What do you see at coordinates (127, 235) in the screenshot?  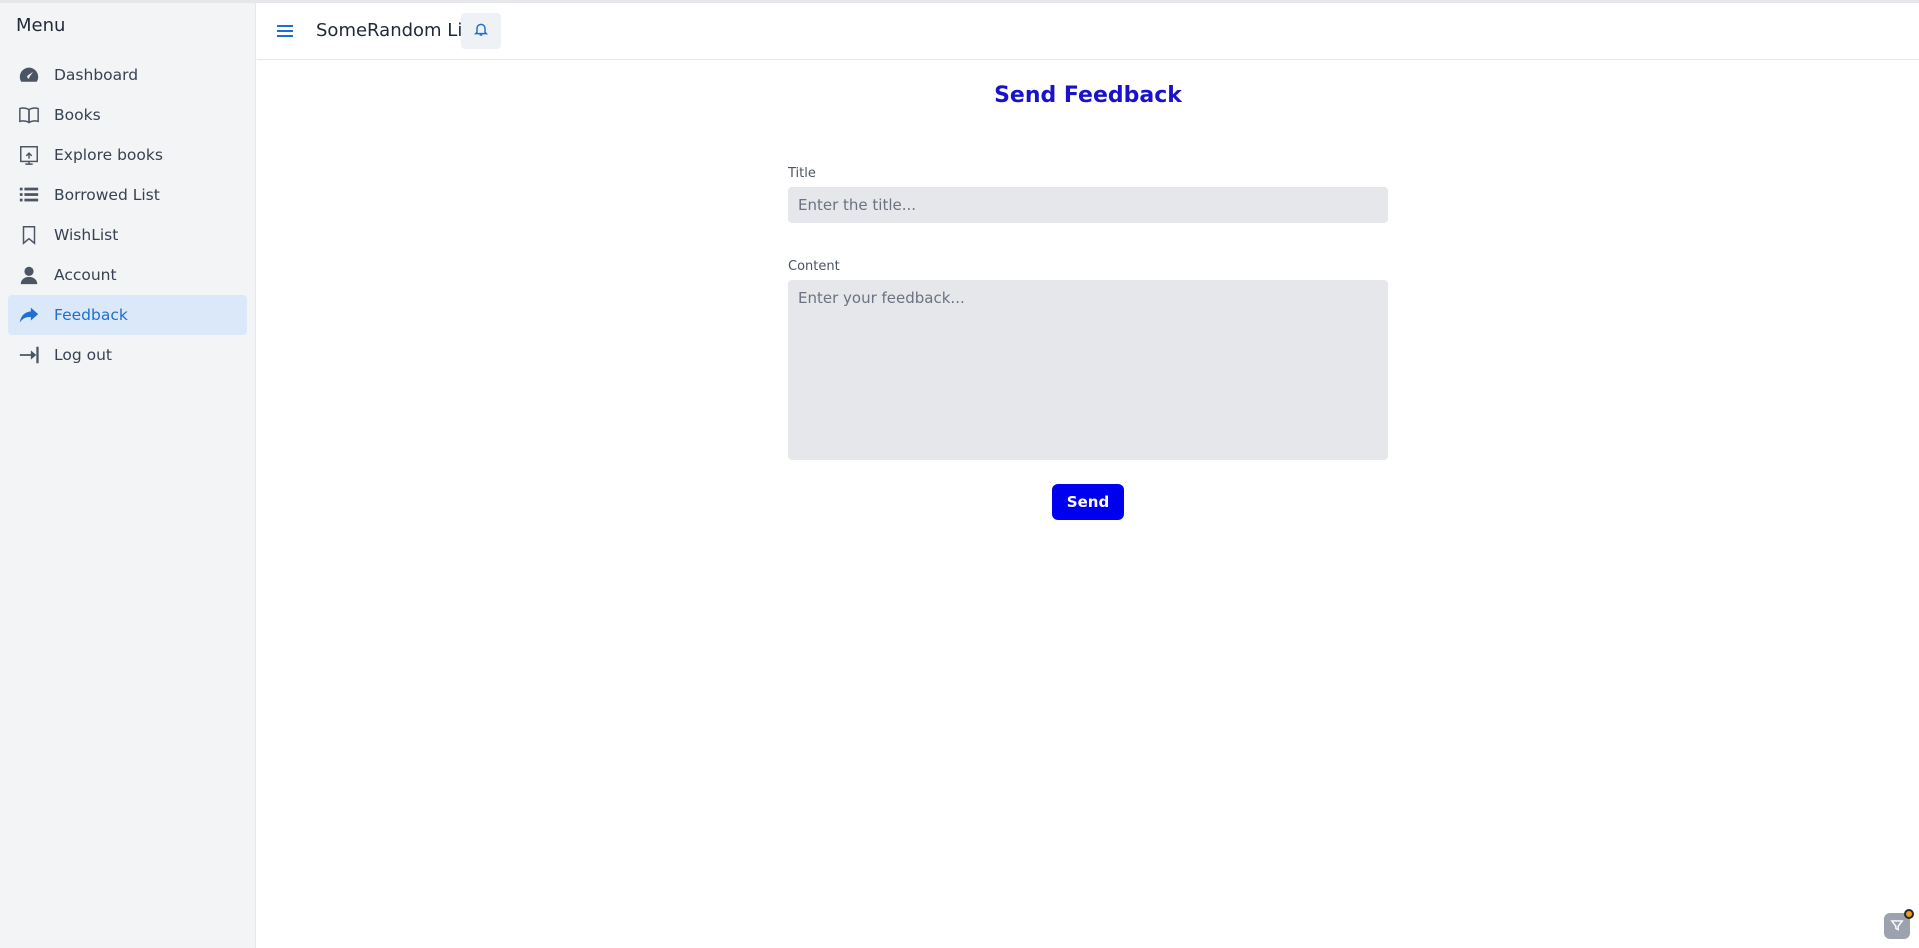 I see `sidebar-item-wishlist: WishList` at bounding box center [127, 235].